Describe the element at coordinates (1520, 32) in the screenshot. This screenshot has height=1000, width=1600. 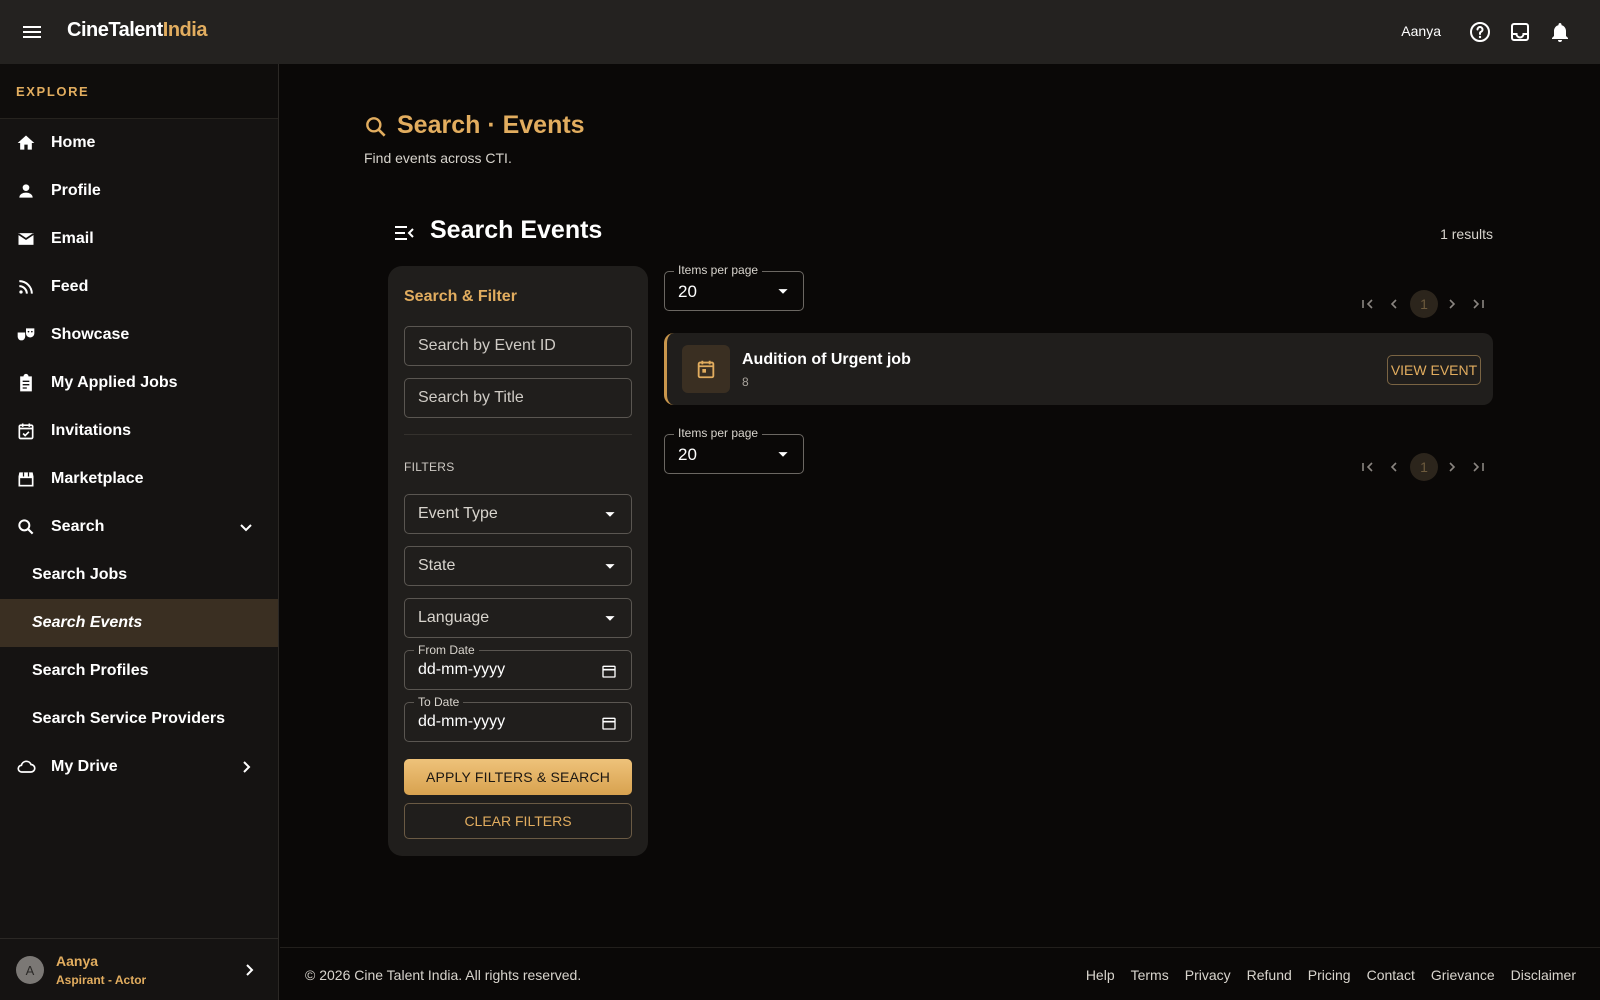
I see `inbox-icon` at that location.